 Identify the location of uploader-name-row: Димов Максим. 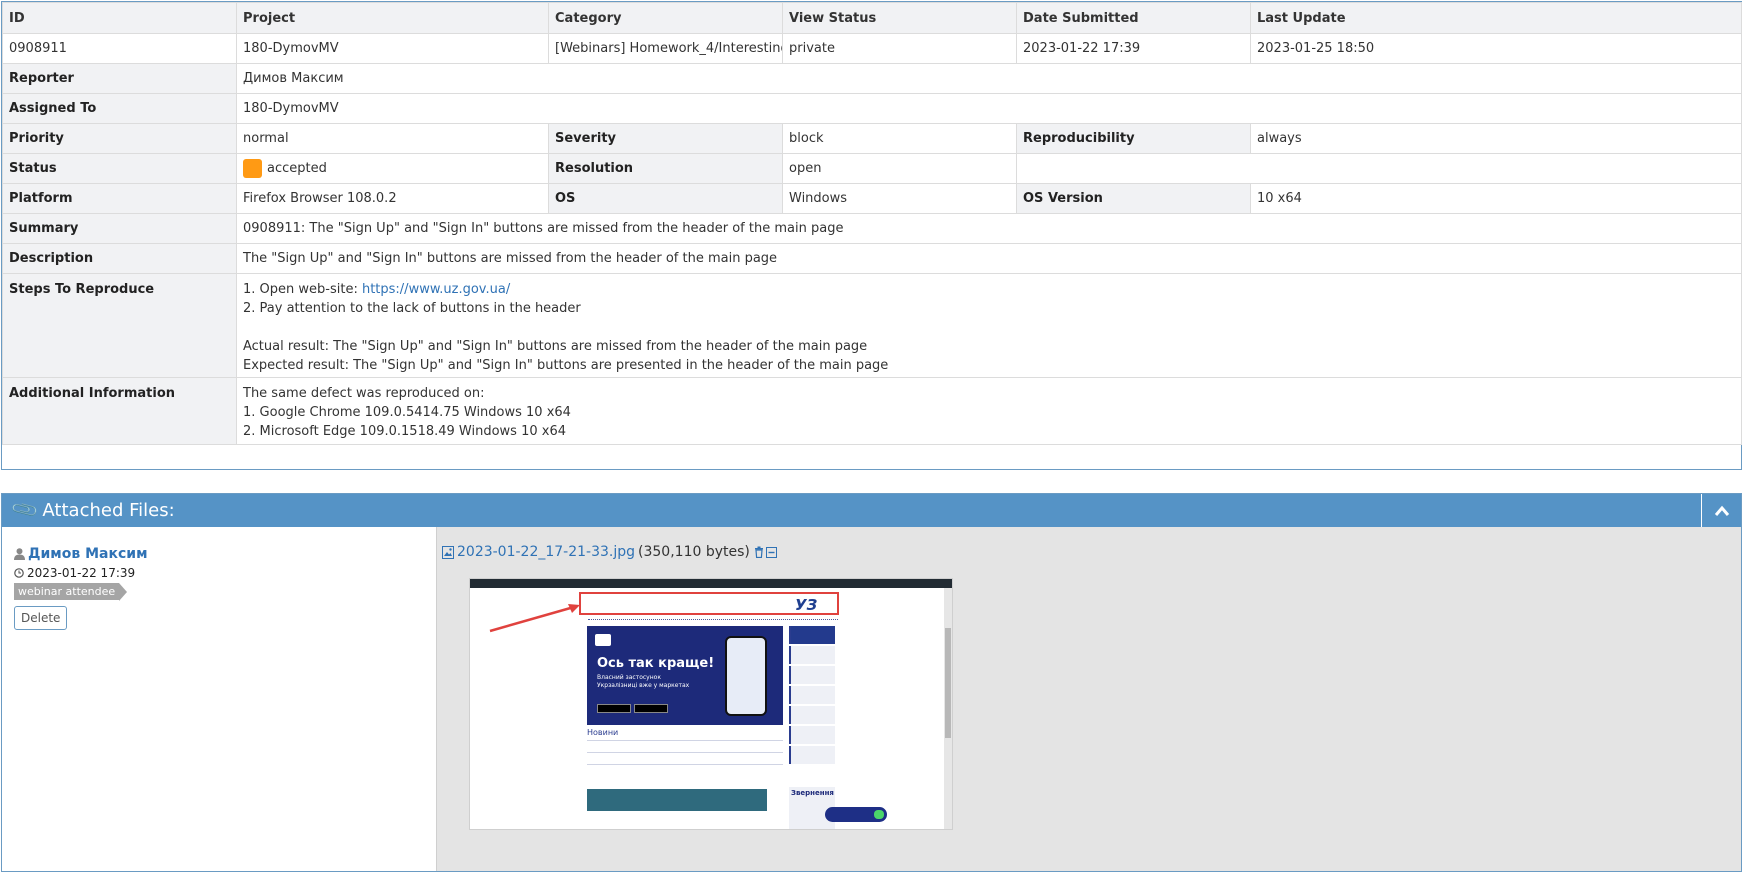
(219, 554).